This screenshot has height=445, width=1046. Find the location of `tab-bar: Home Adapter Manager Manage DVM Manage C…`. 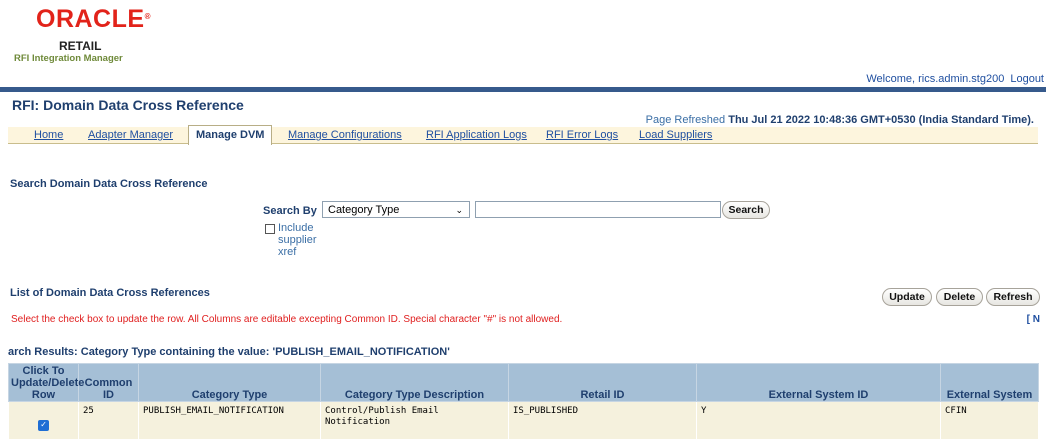

tab-bar: Home Adapter Manager Manage DVM Manage C… is located at coordinates (523, 135).